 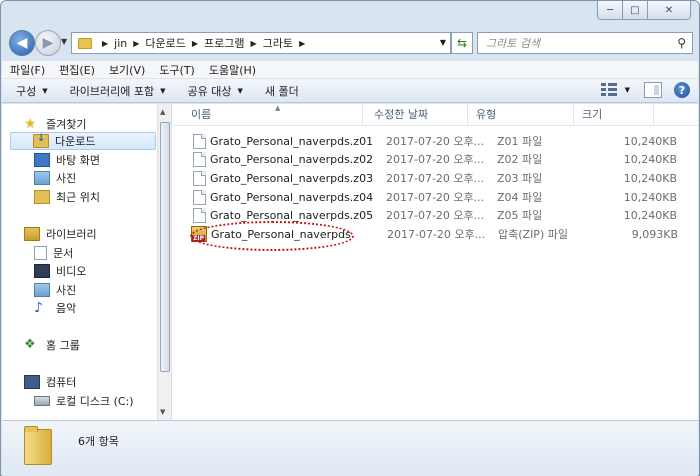 What do you see at coordinates (162, 412) in the screenshot?
I see `scroll-down-icon: ▼` at bounding box center [162, 412].